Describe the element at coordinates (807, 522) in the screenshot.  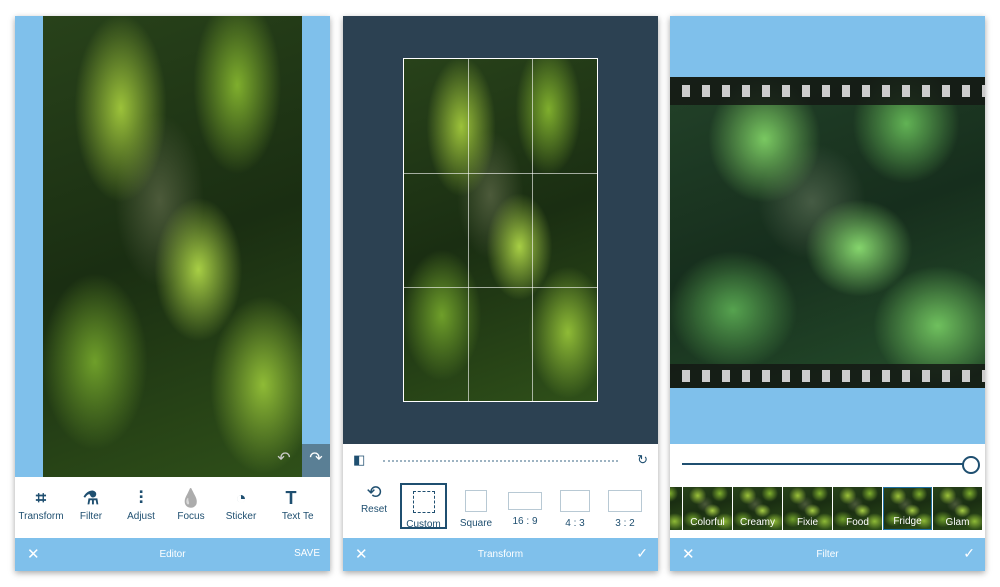
I see `filter-label: Fixie` at that location.